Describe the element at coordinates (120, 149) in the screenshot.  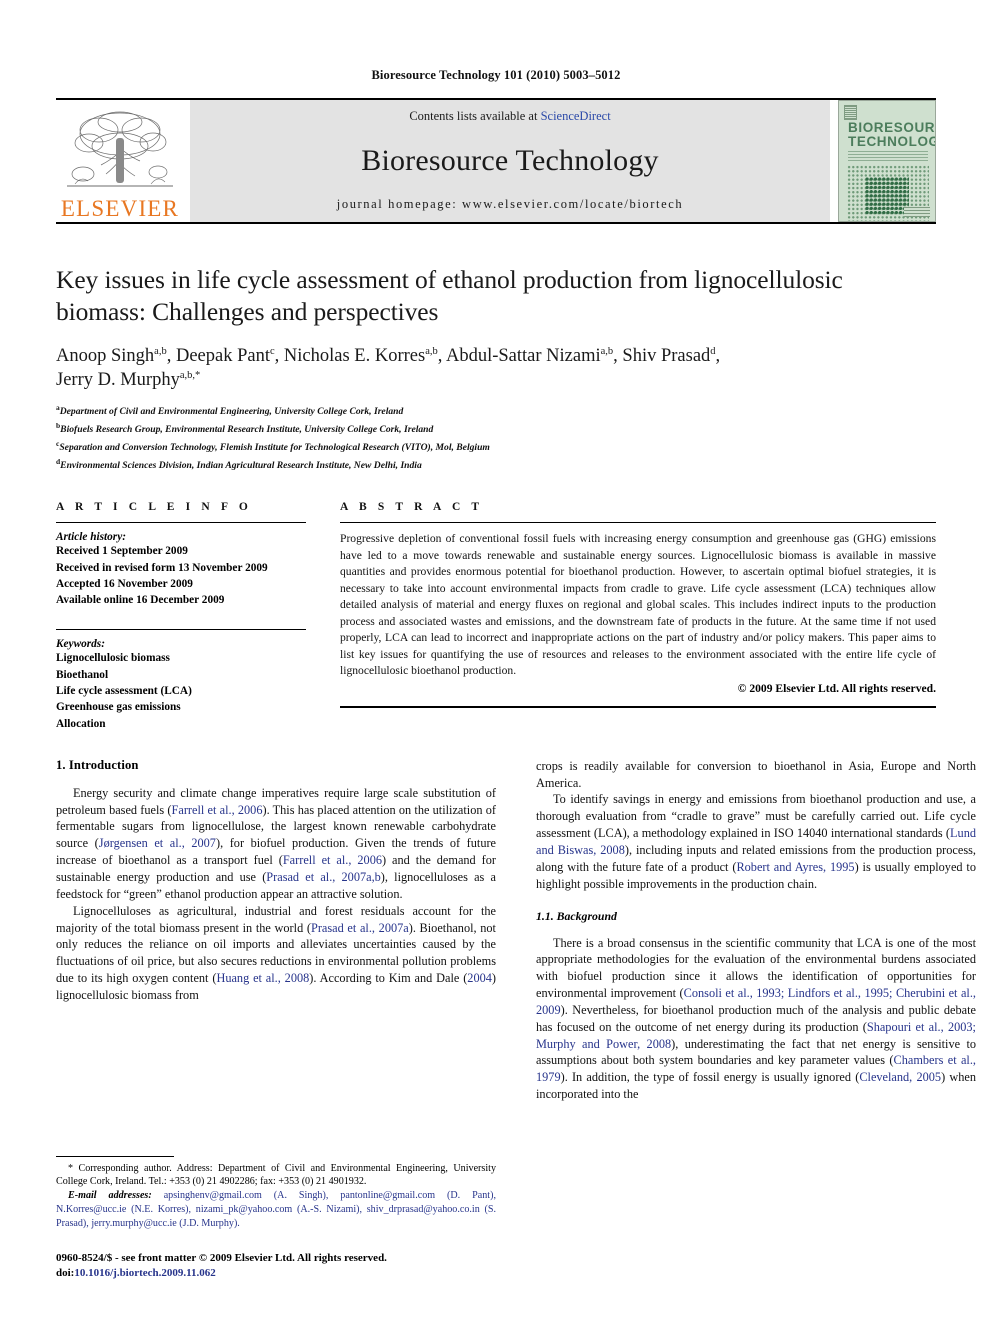
I see `elsevier-tree-icon` at that location.